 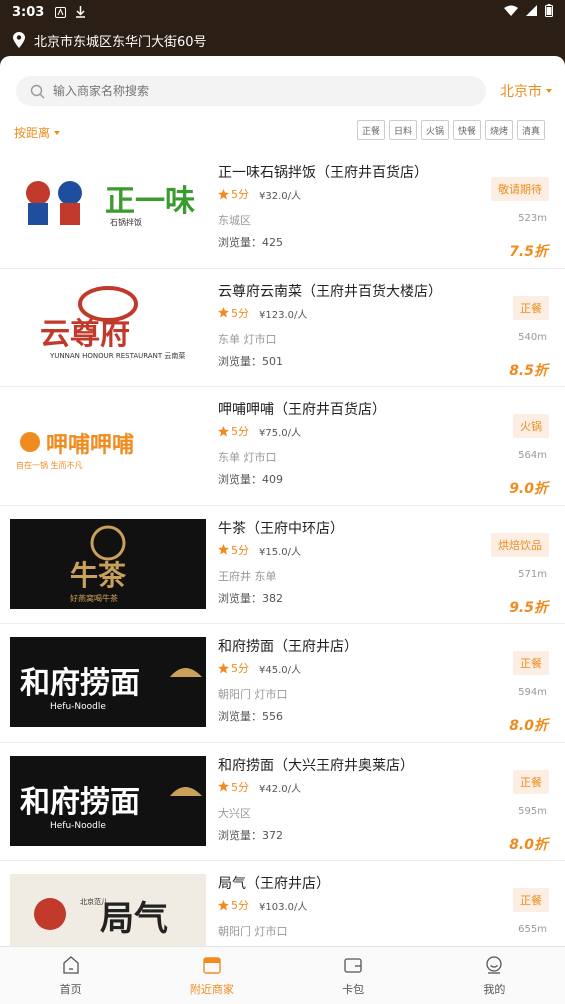 I want to click on user-icon, so click(x=494, y=964).